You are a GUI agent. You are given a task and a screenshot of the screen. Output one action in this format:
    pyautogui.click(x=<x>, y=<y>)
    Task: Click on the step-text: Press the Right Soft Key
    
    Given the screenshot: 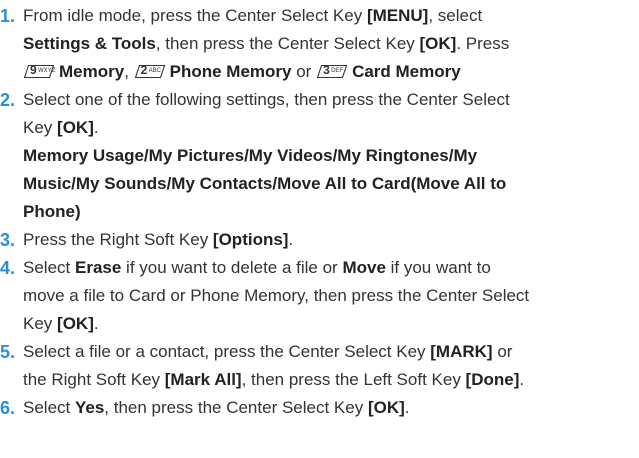 What is the action you would take?
    pyautogui.click(x=118, y=239)
    